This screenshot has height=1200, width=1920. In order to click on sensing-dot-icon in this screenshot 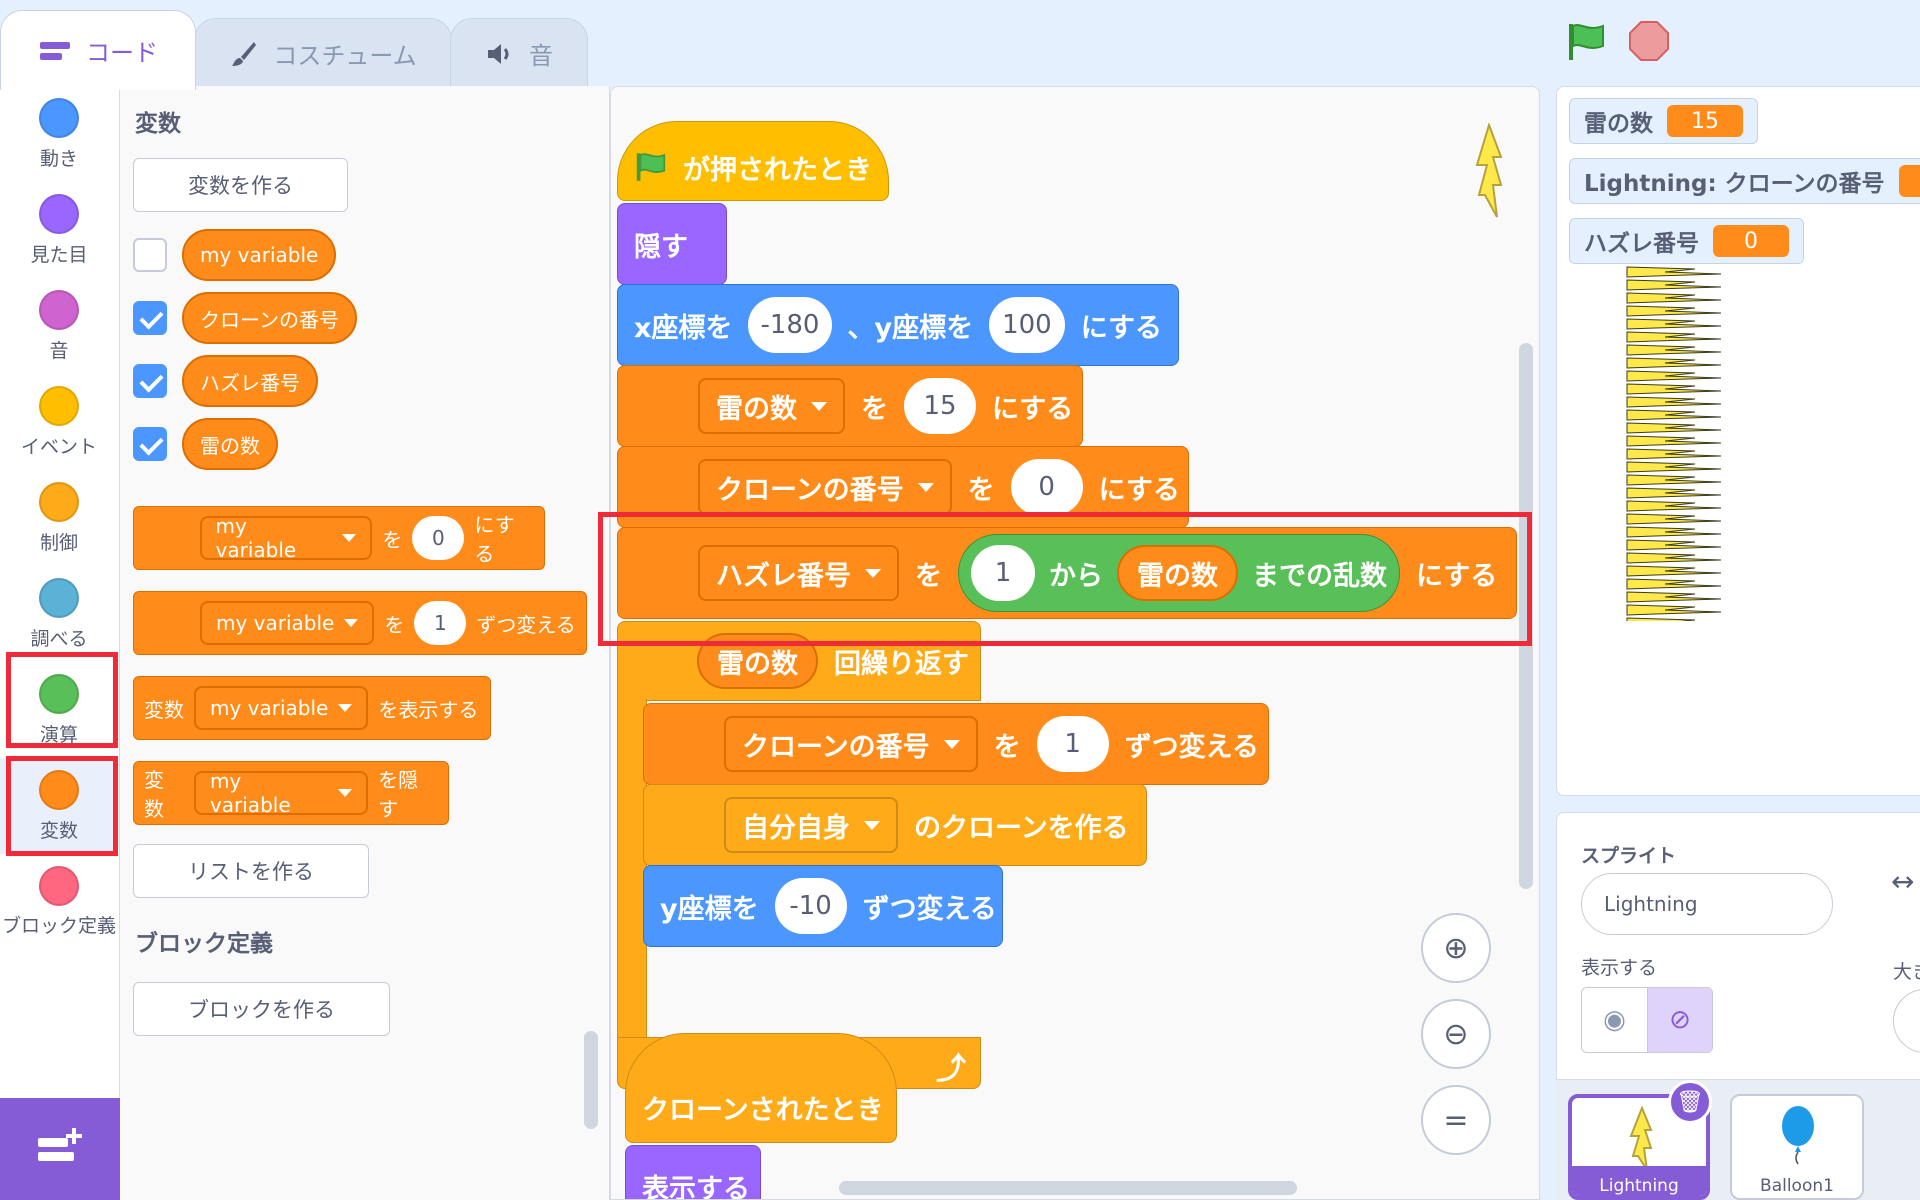, I will do `click(59, 598)`.